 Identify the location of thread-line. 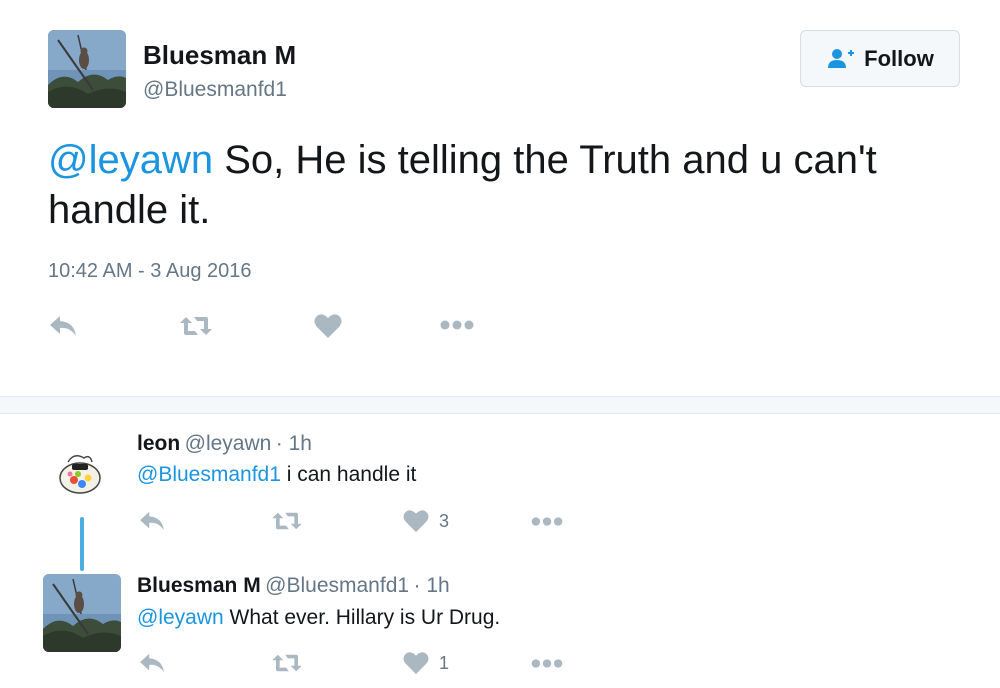
(82, 544).